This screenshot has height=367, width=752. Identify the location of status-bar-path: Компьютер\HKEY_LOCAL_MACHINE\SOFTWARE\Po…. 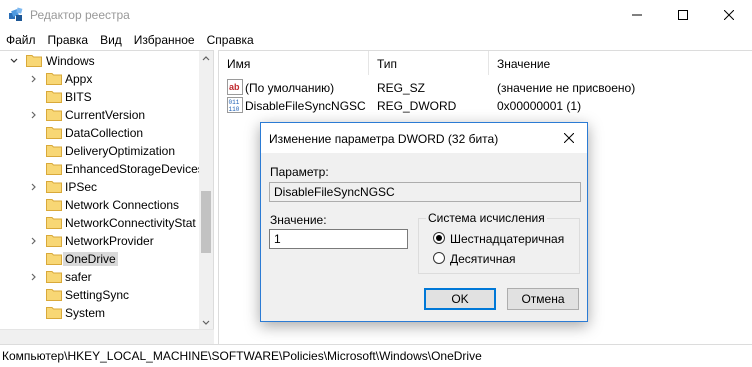
(376, 355).